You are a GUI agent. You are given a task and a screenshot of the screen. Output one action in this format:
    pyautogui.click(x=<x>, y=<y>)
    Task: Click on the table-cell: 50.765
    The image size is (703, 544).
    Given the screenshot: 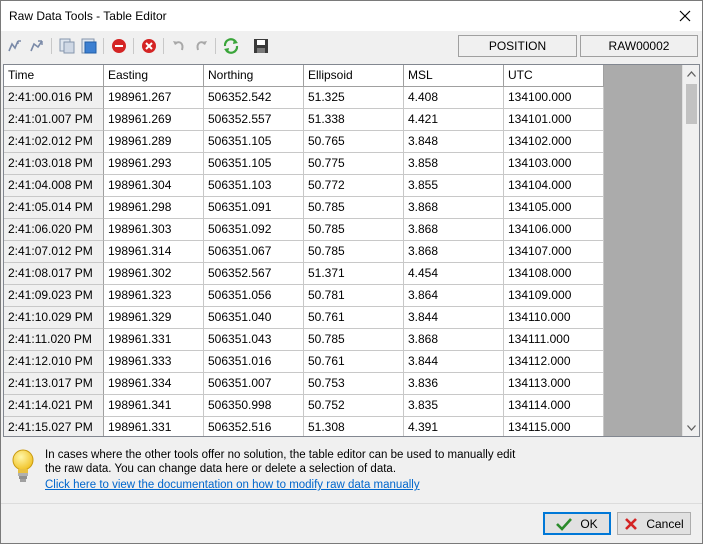 What is the action you would take?
    pyautogui.click(x=354, y=142)
    